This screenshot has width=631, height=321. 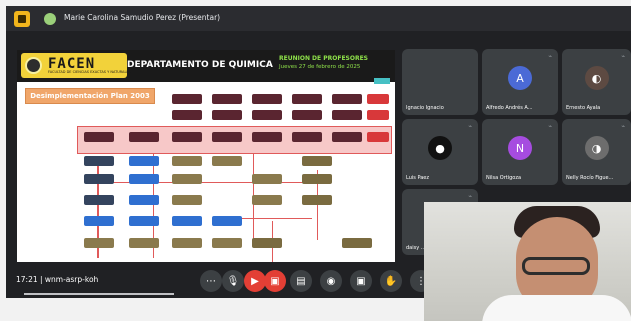 What do you see at coordinates (361, 281) in the screenshot?
I see `present-button: ▣` at bounding box center [361, 281].